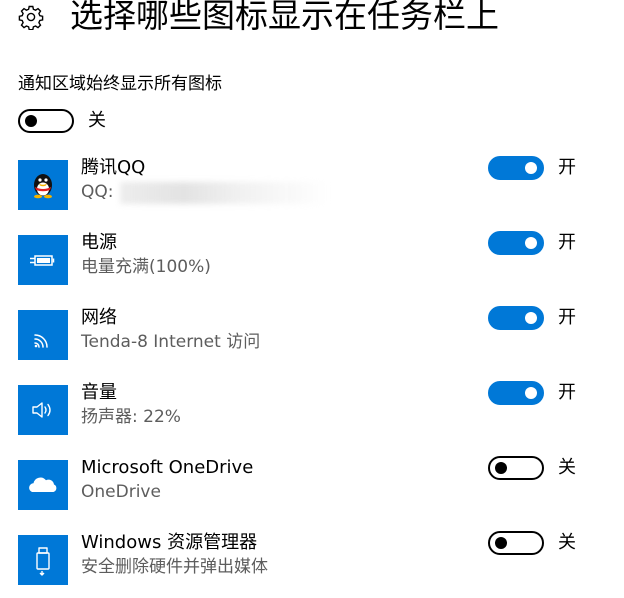 The width and height of the screenshot is (624, 598). I want to click on speaker-icon, so click(41, 410).